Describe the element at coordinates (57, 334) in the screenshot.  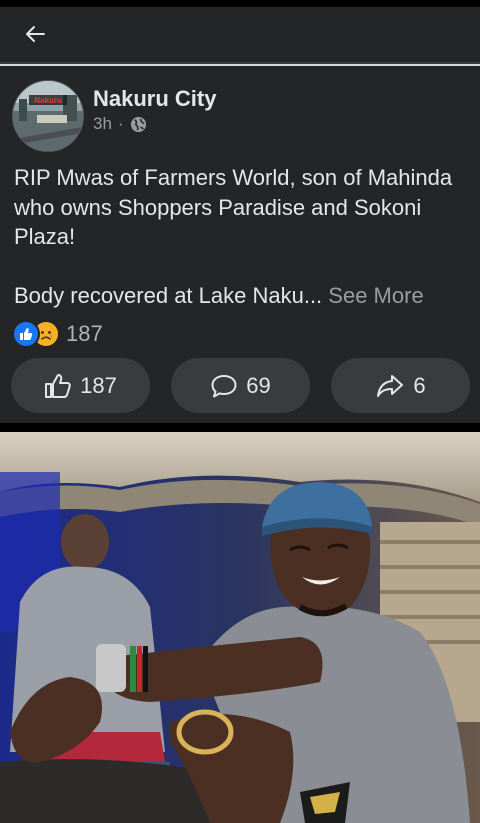
I see `reactions-summary: 187` at that location.